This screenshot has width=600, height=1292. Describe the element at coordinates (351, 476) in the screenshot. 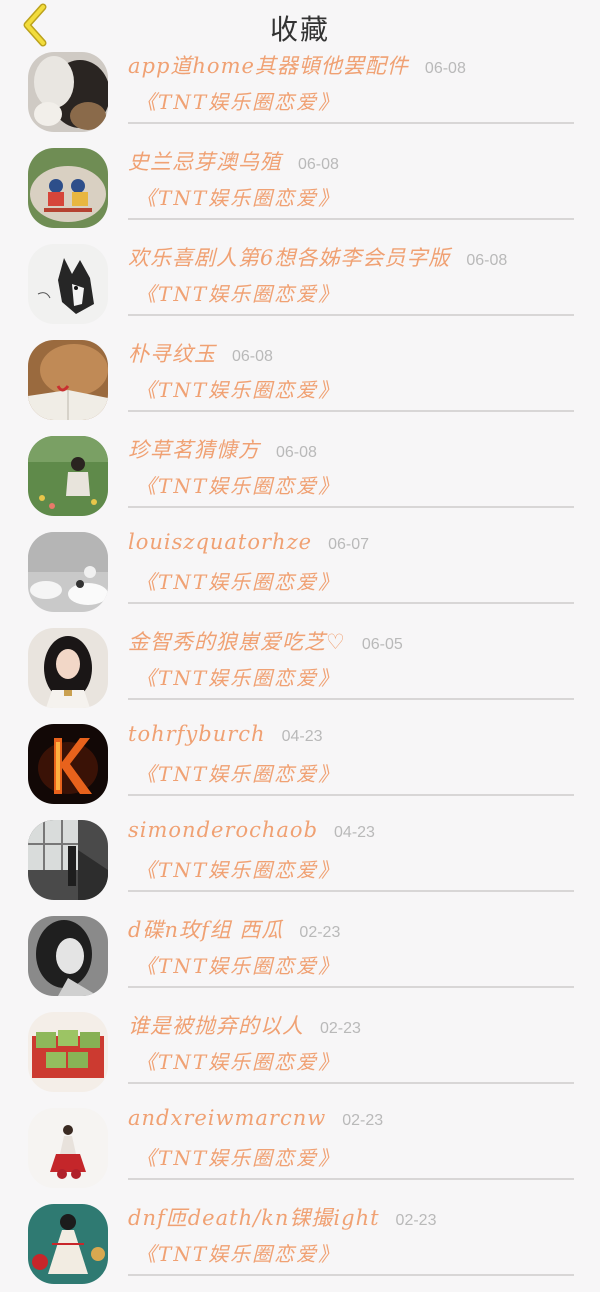

I see `item-content: 珍草茗猜慷方 06-08 《TNT娱乐圈恋爱》` at that location.